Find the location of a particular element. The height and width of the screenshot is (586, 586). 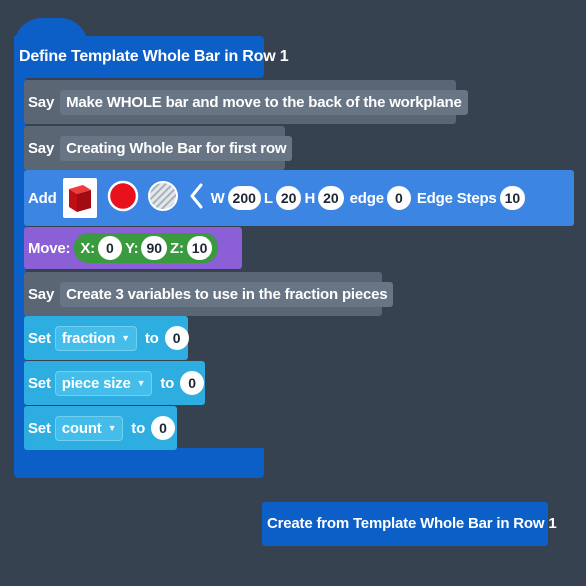

say-block: Say Creating Whole Bar for first row is located at coordinates (158, 148).